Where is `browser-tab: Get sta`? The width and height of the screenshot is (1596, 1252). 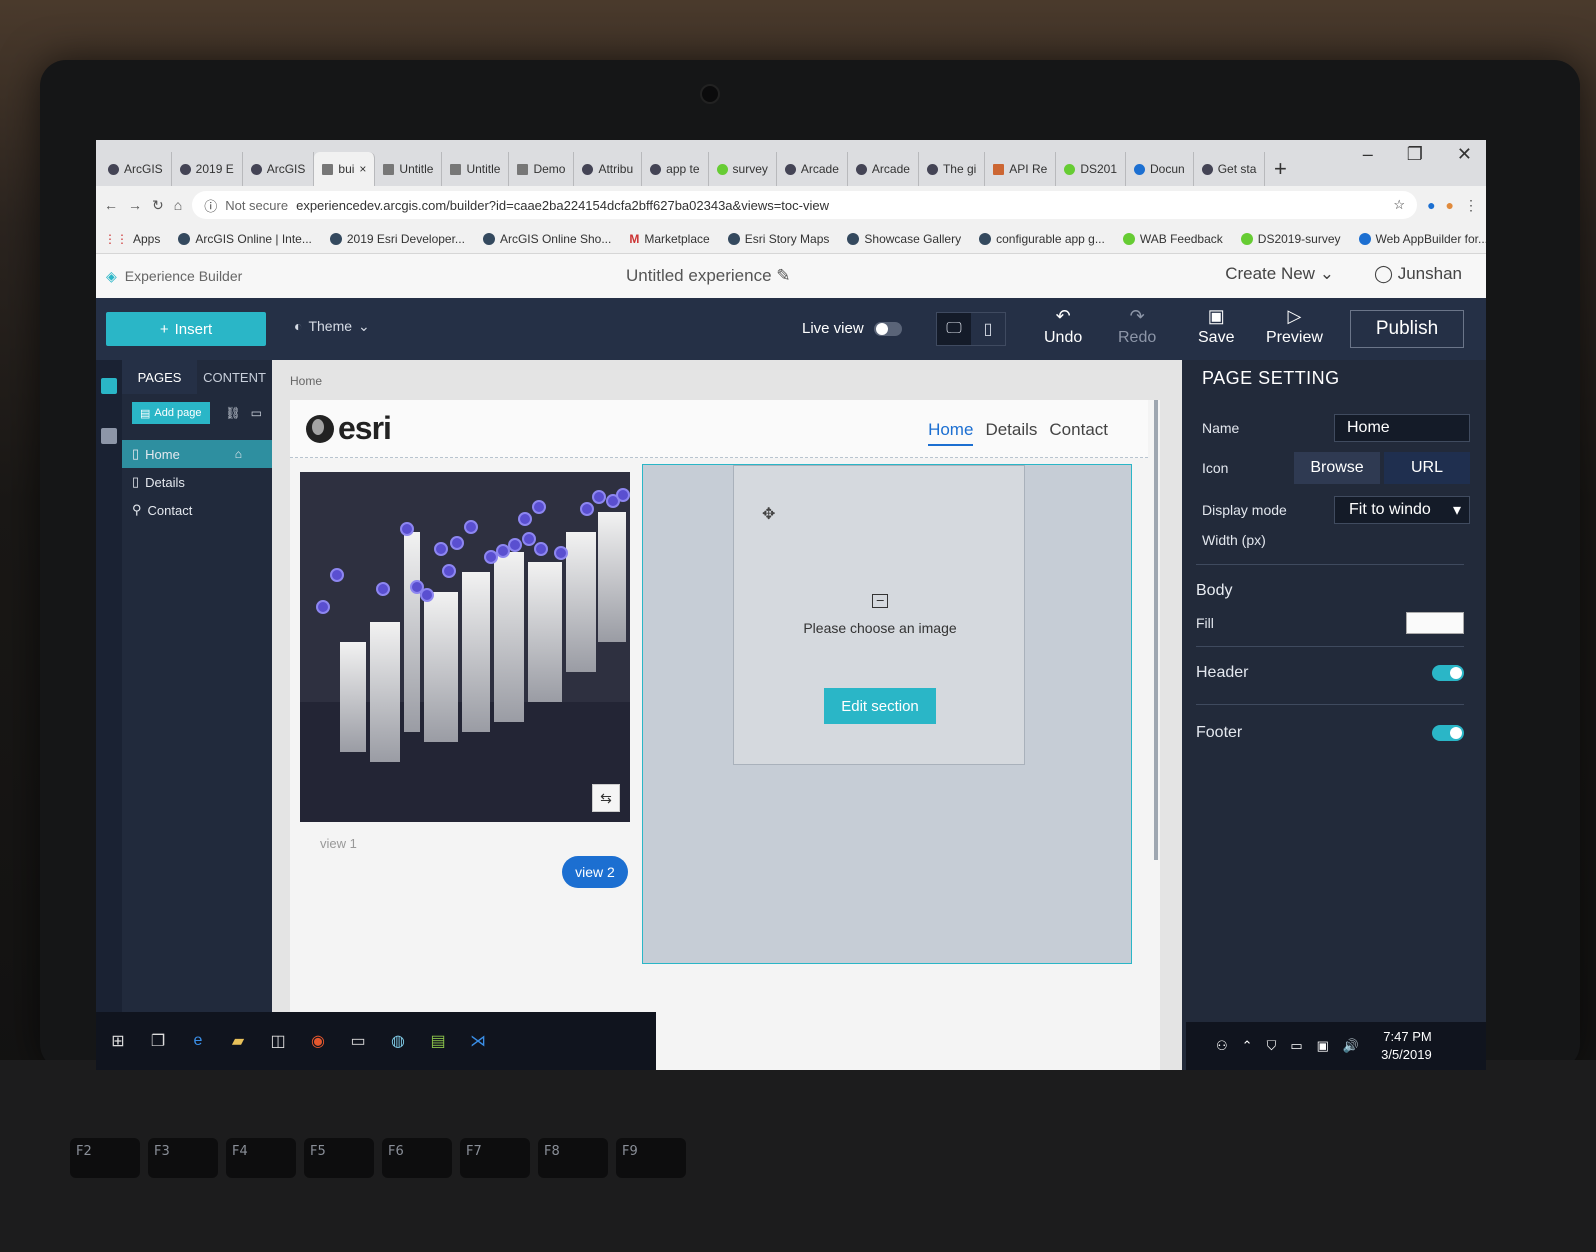
browser-tab: Get sta is located at coordinates (1230, 169).